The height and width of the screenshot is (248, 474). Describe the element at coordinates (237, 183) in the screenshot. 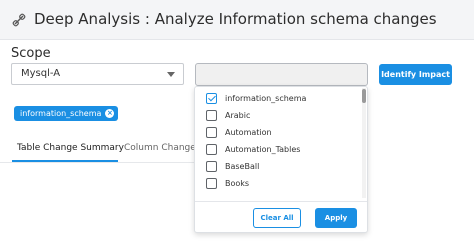

I see `option-label: Books` at that location.